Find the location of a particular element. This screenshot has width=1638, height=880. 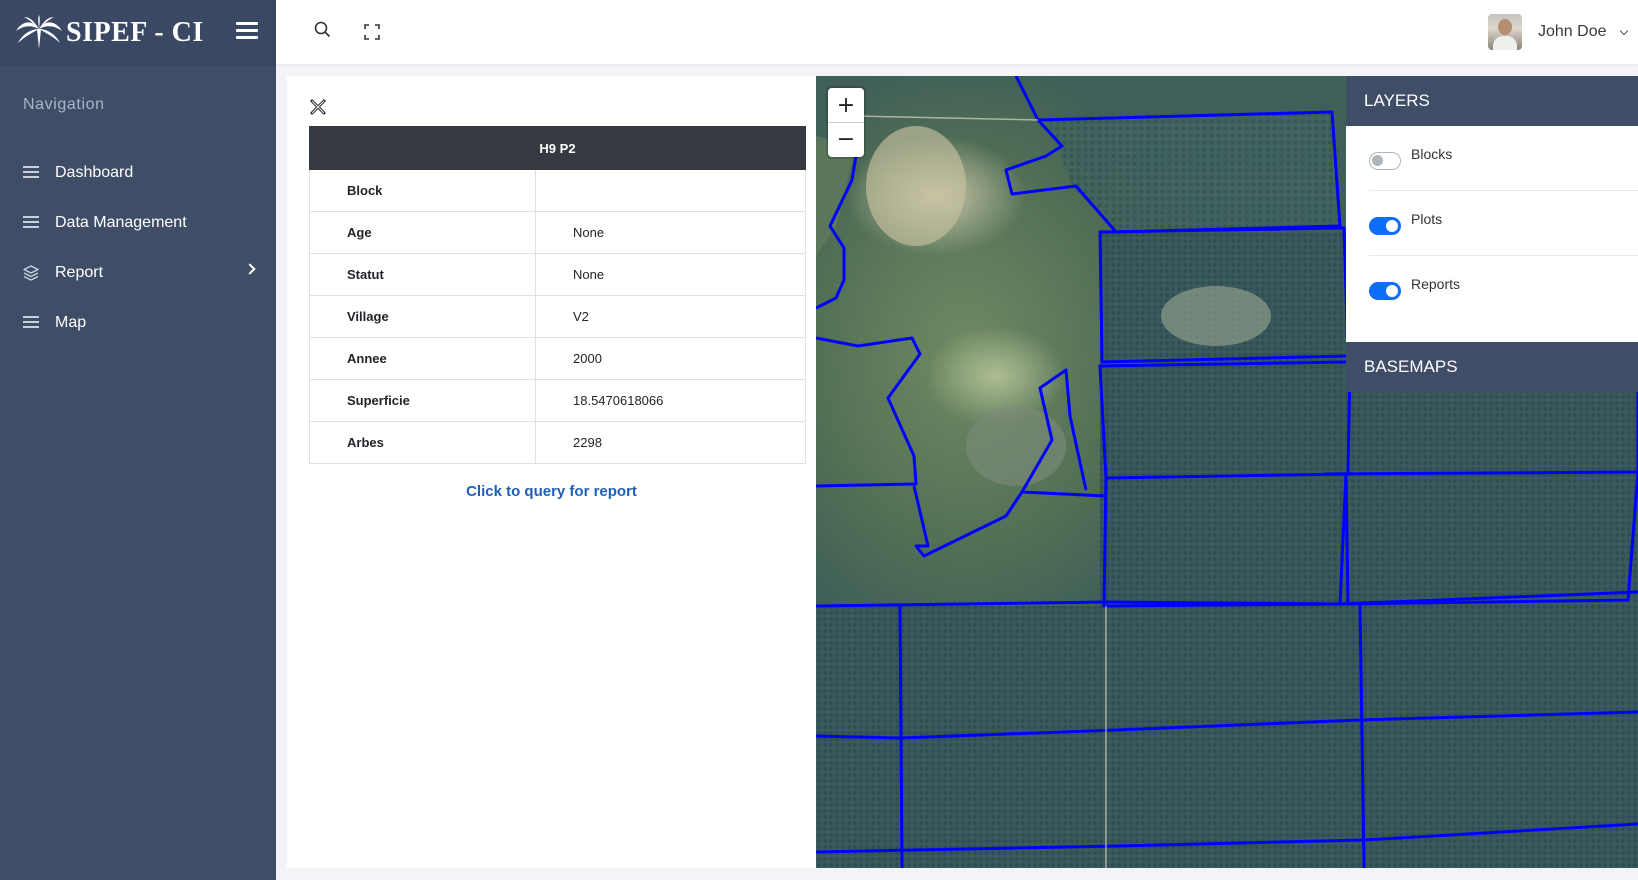

layer-item-reports: Reports is located at coordinates (1503, 288).